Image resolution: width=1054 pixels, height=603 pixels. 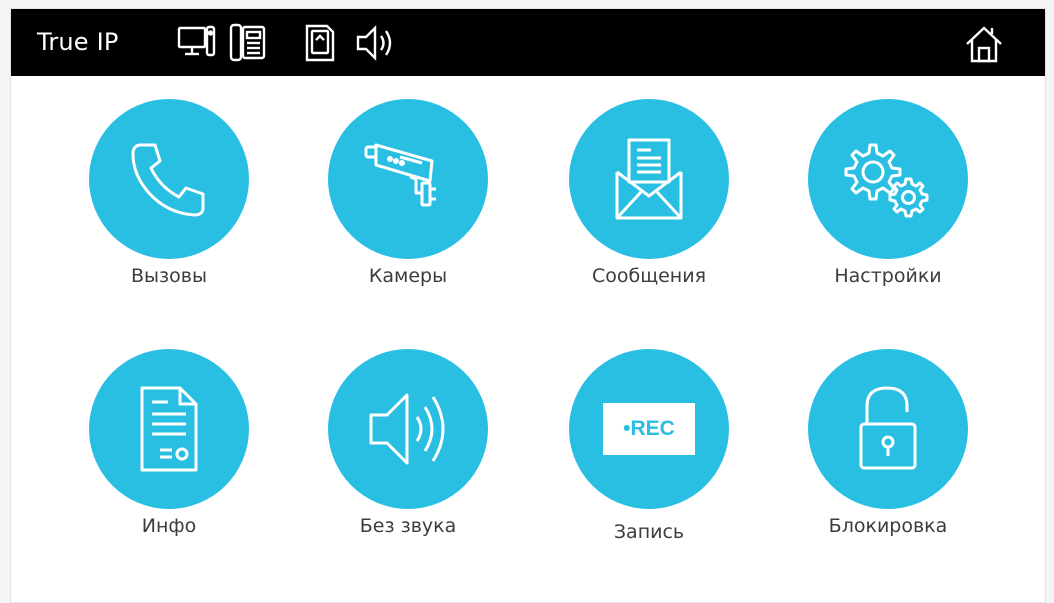 I want to click on tile-settings: Настройки, so click(x=888, y=199).